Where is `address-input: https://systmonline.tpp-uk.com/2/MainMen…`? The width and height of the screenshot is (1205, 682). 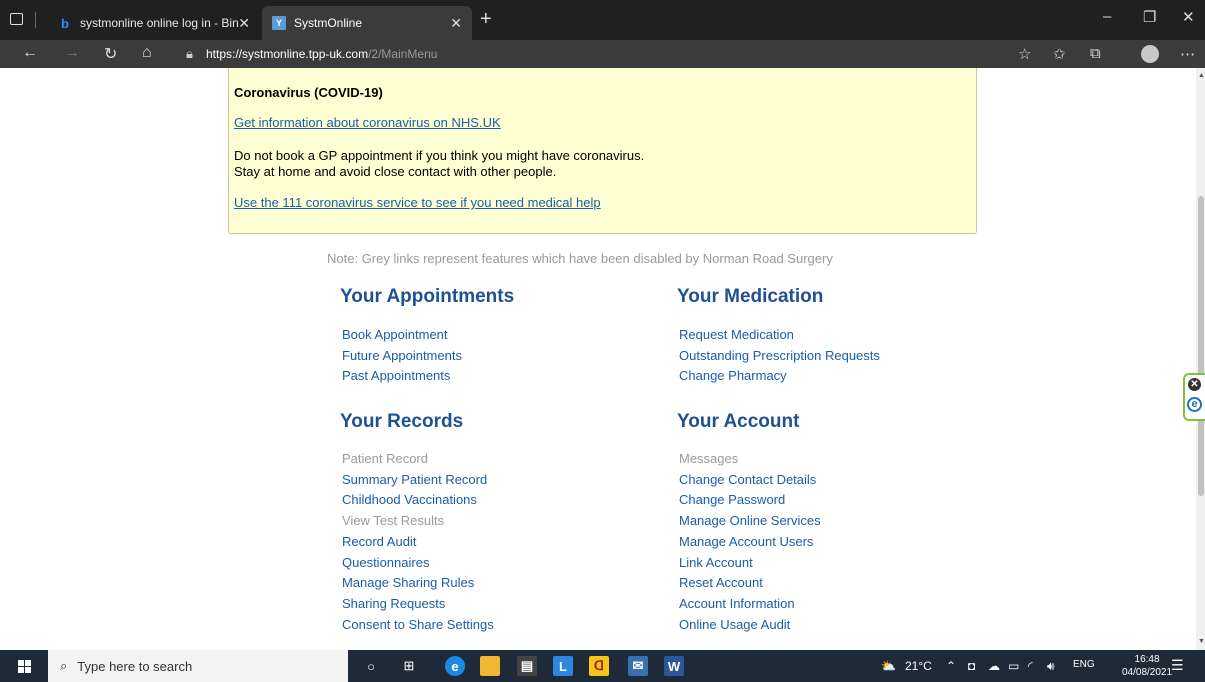
address-input: https://systmonline.tpp-uk.com/2/MainMen… is located at coordinates (321, 54).